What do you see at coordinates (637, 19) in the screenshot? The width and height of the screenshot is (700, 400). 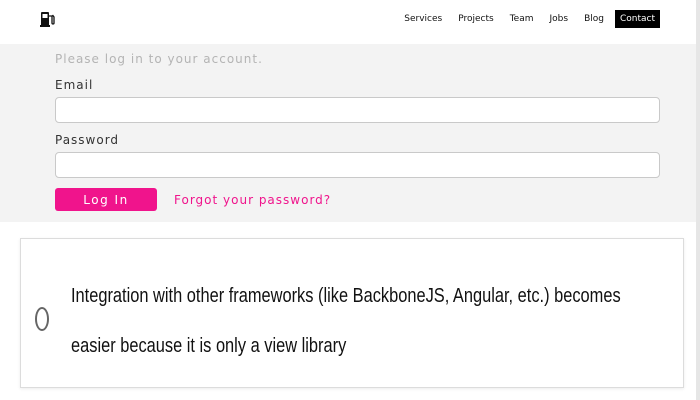 I see `nav-contact: Contact` at bounding box center [637, 19].